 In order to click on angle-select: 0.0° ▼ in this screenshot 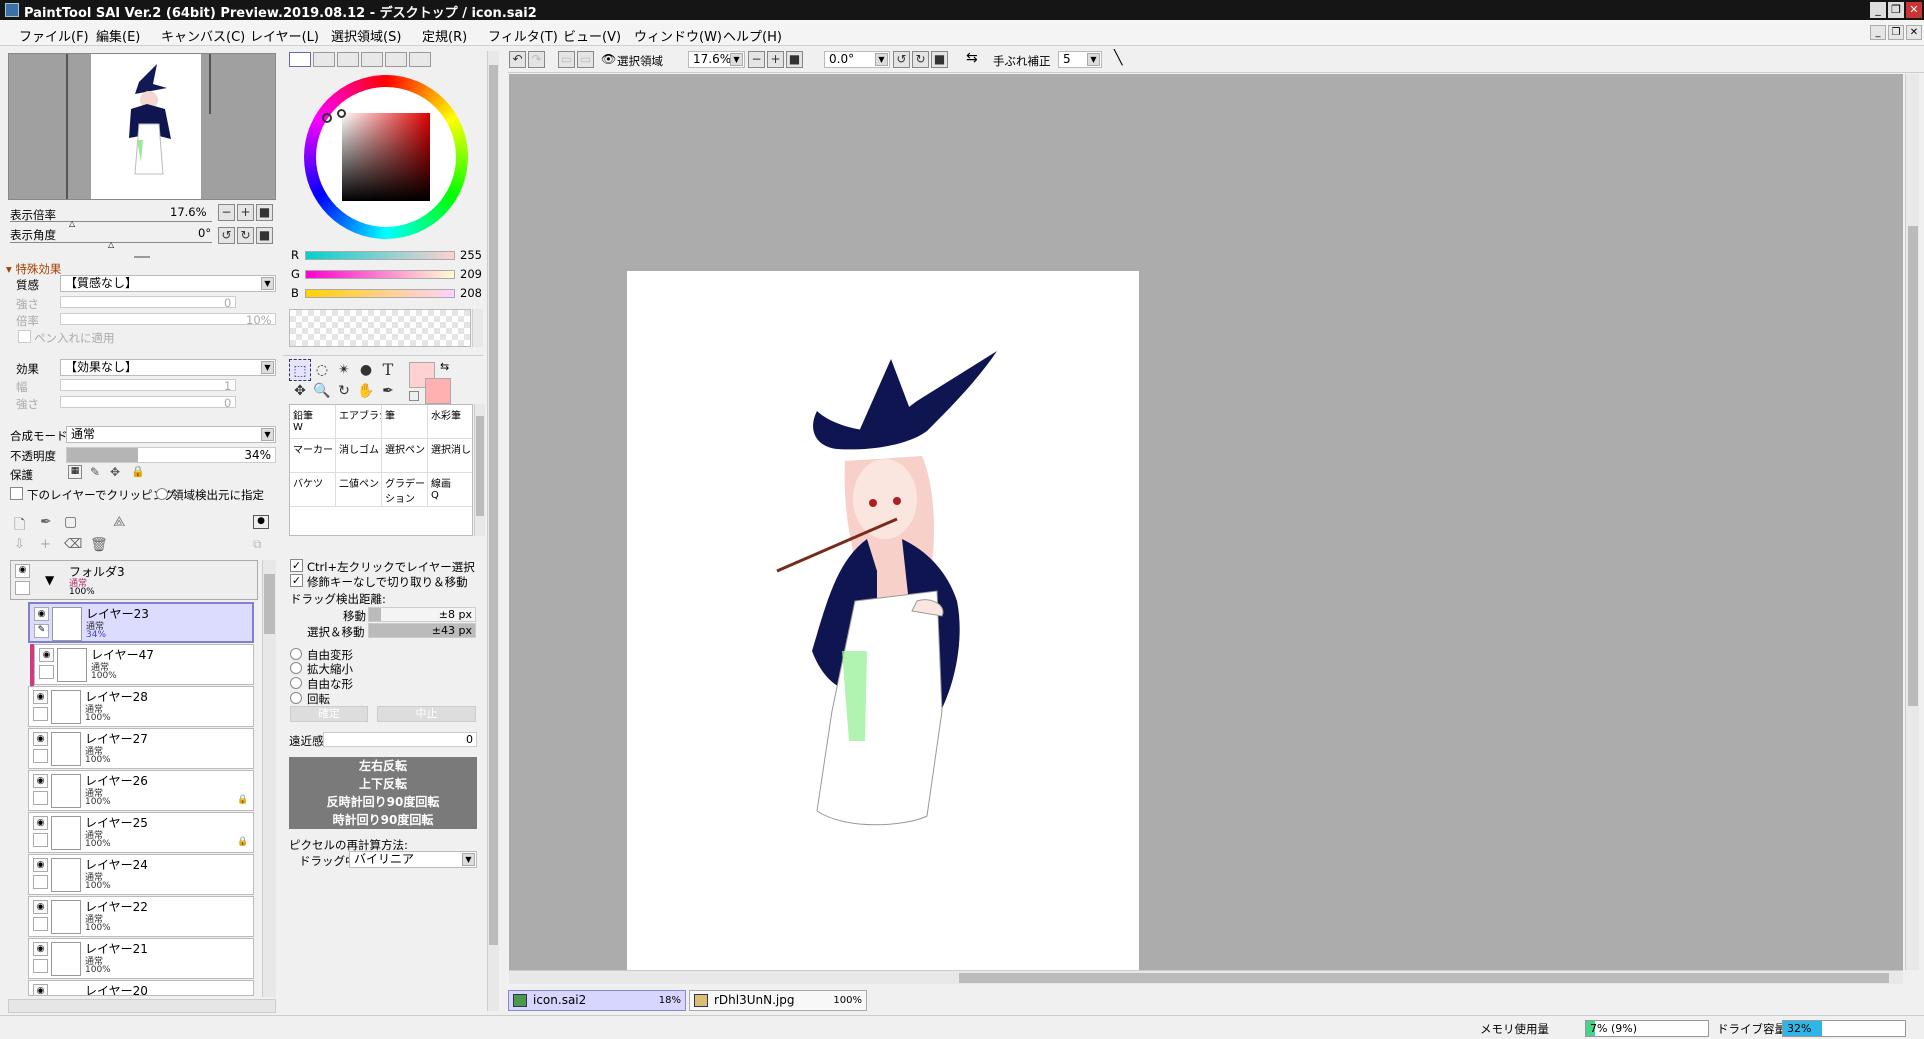, I will do `click(857, 59)`.